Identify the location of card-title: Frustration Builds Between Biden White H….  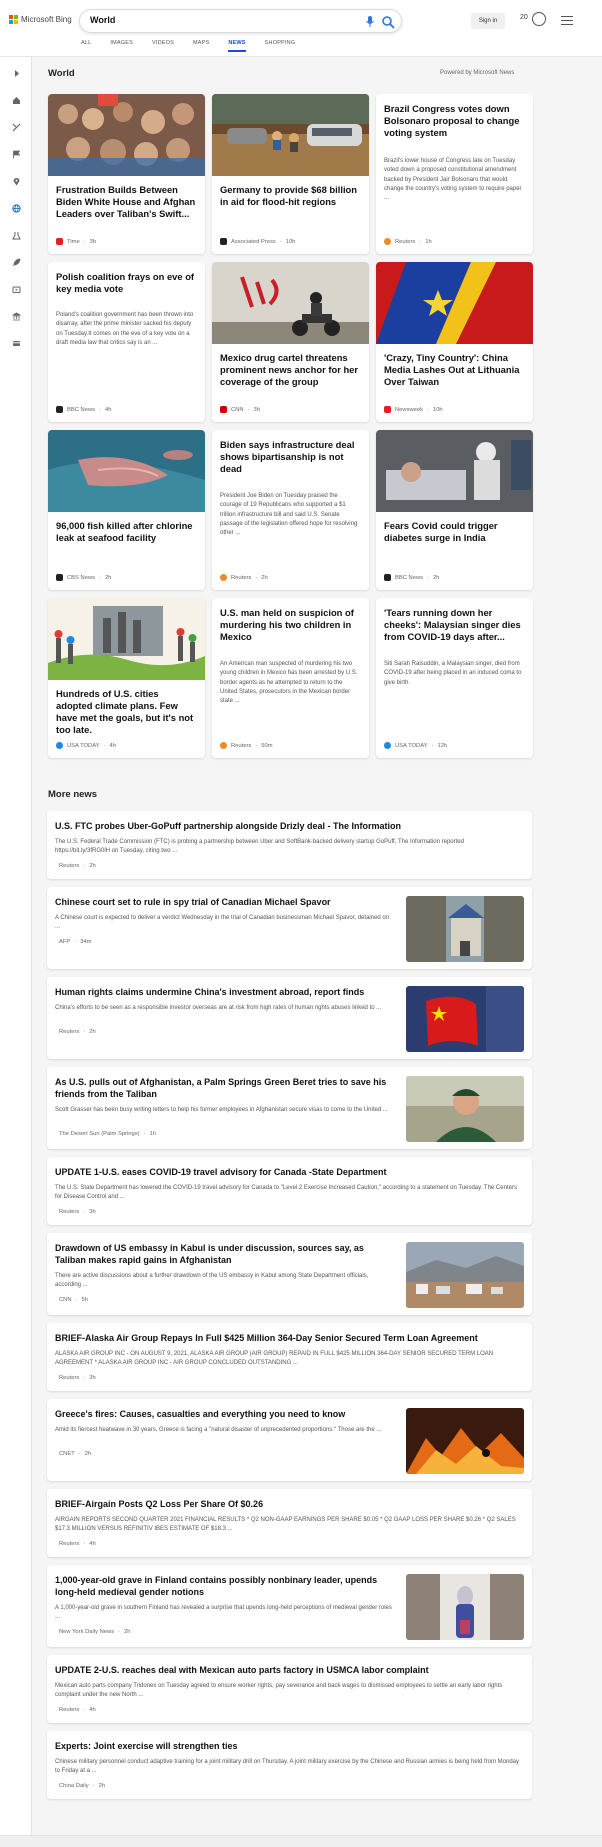
(126, 202).